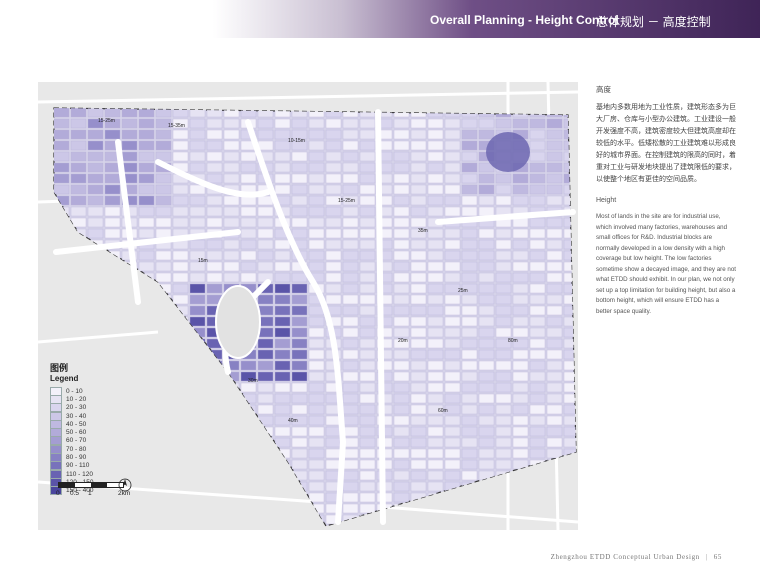 Image resolution: width=760 pixels, height=572 pixels. I want to click on legend-label: 80 - 90, so click(76, 458).